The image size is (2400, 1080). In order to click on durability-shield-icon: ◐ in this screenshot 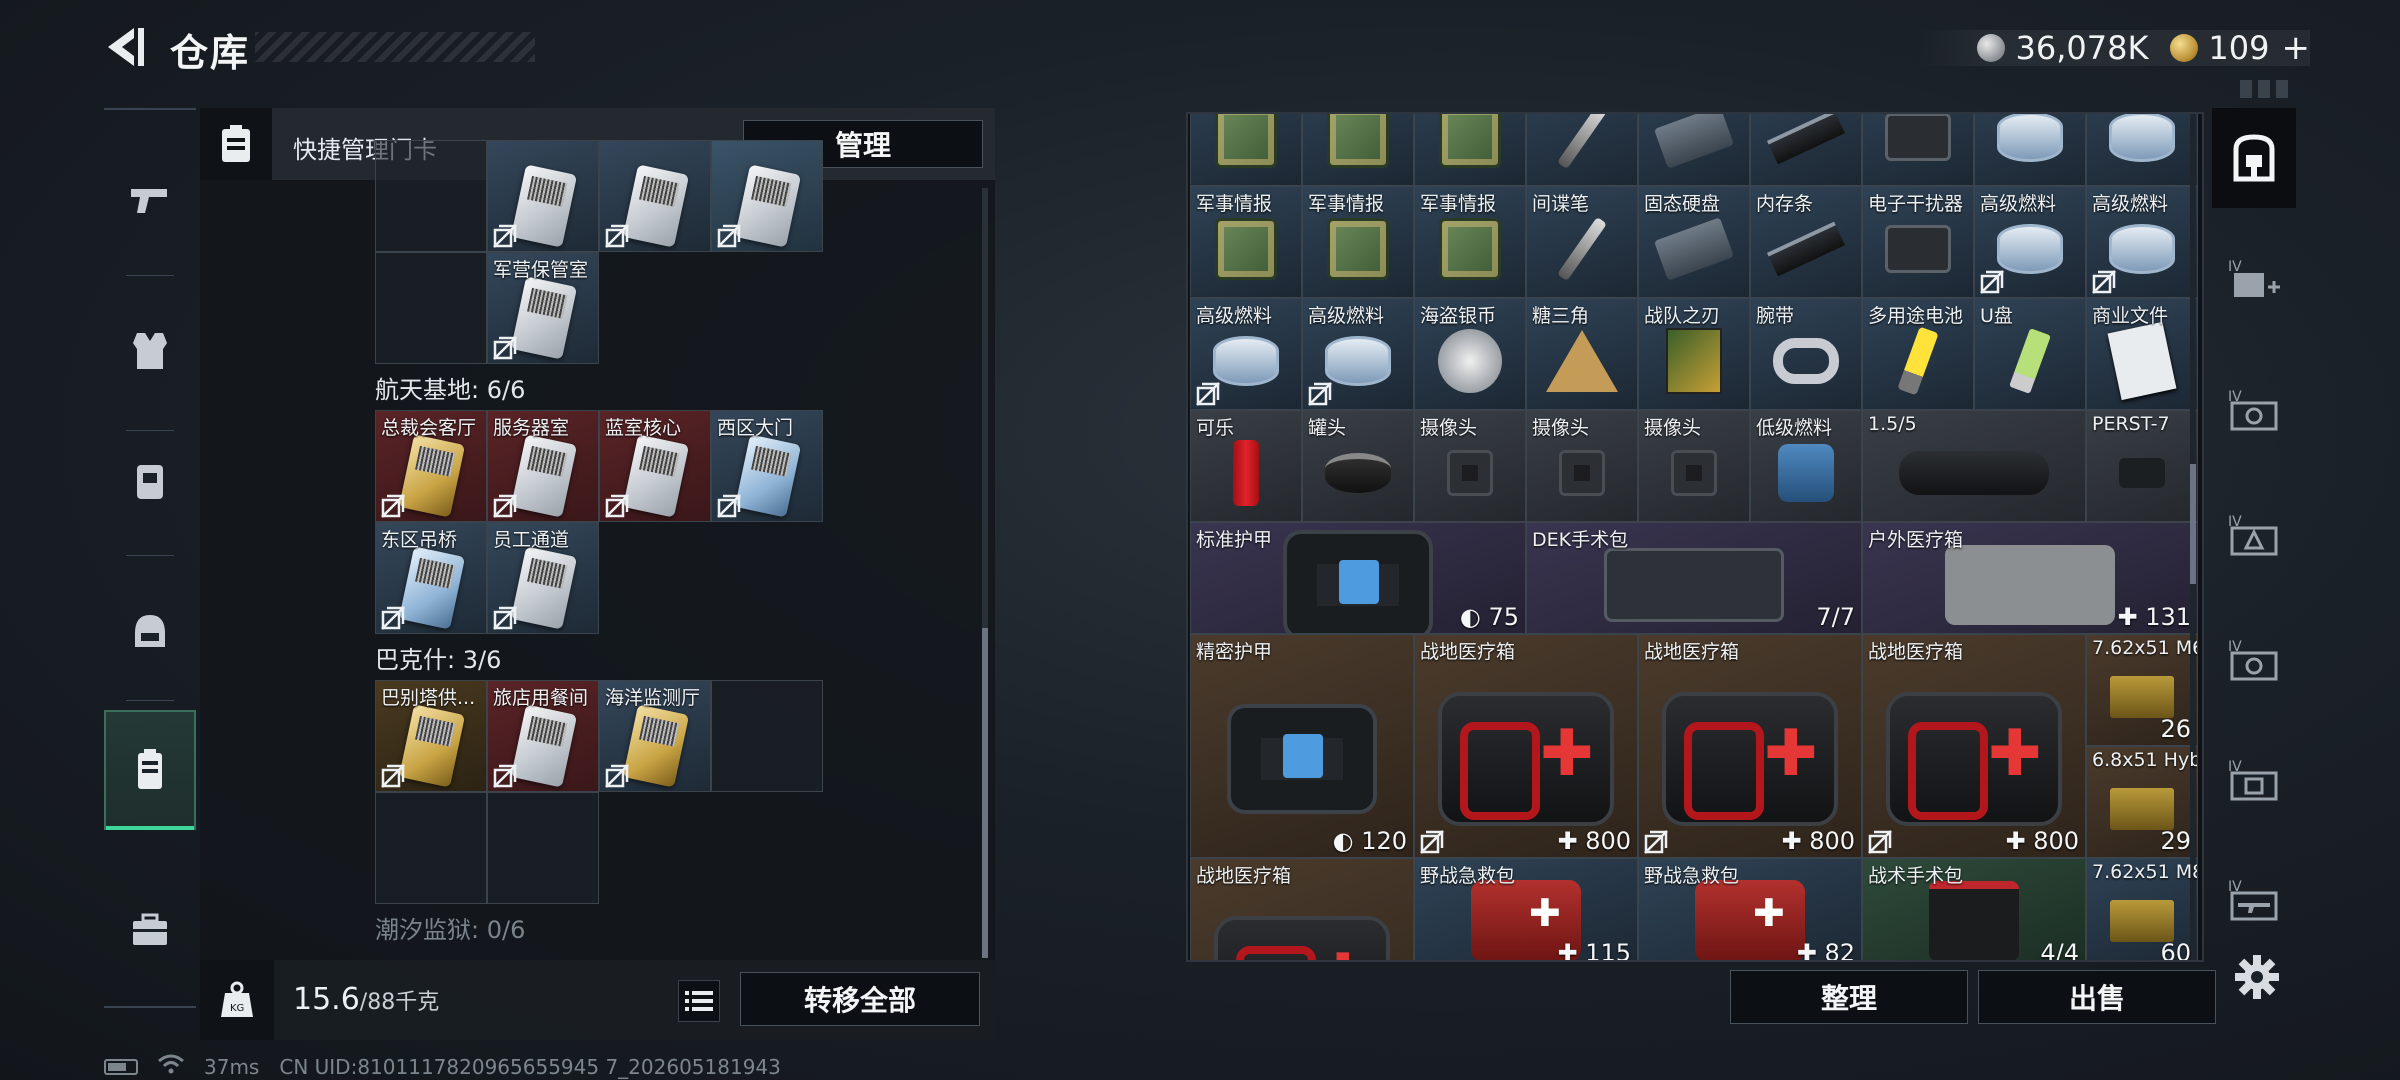, I will do `click(1474, 617)`.